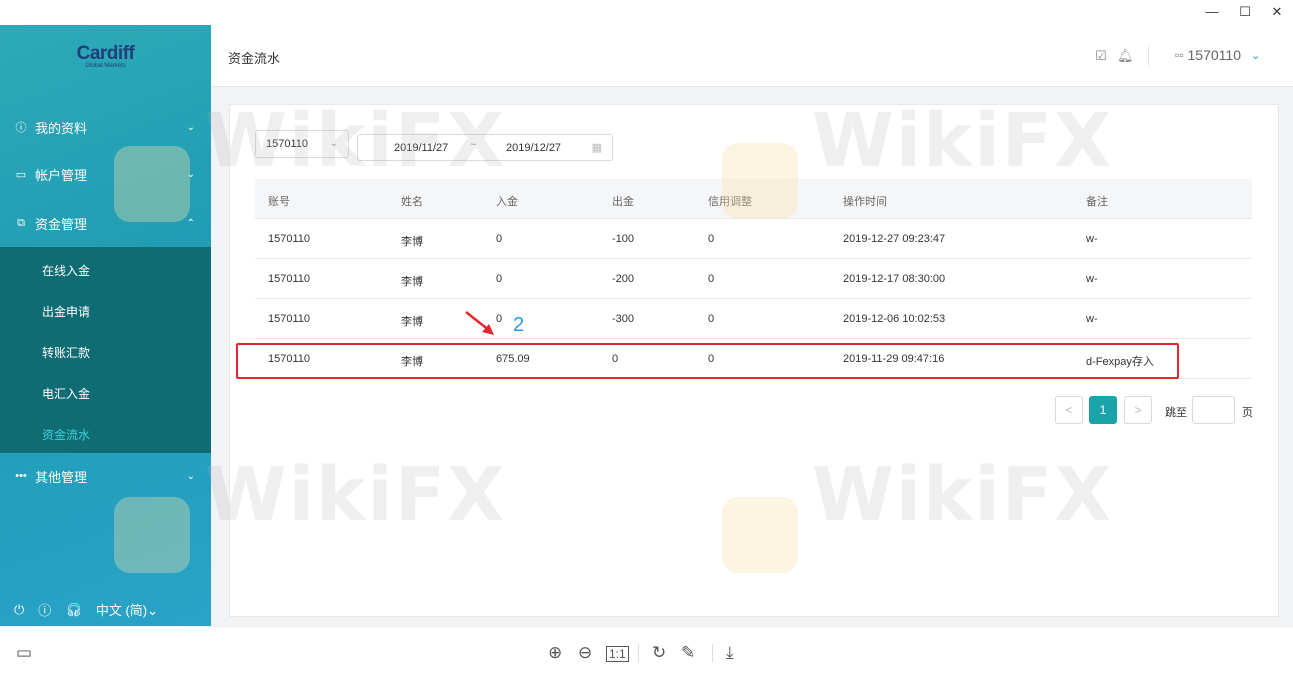 This screenshot has width=1293, height=685. What do you see at coordinates (287, 144) in the screenshot?
I see `account-select-value: 1570110` at bounding box center [287, 144].